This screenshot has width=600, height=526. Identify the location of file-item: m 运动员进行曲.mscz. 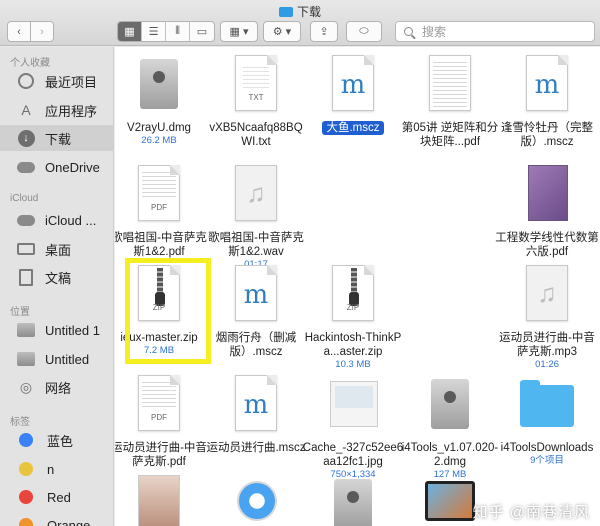
(256, 414).